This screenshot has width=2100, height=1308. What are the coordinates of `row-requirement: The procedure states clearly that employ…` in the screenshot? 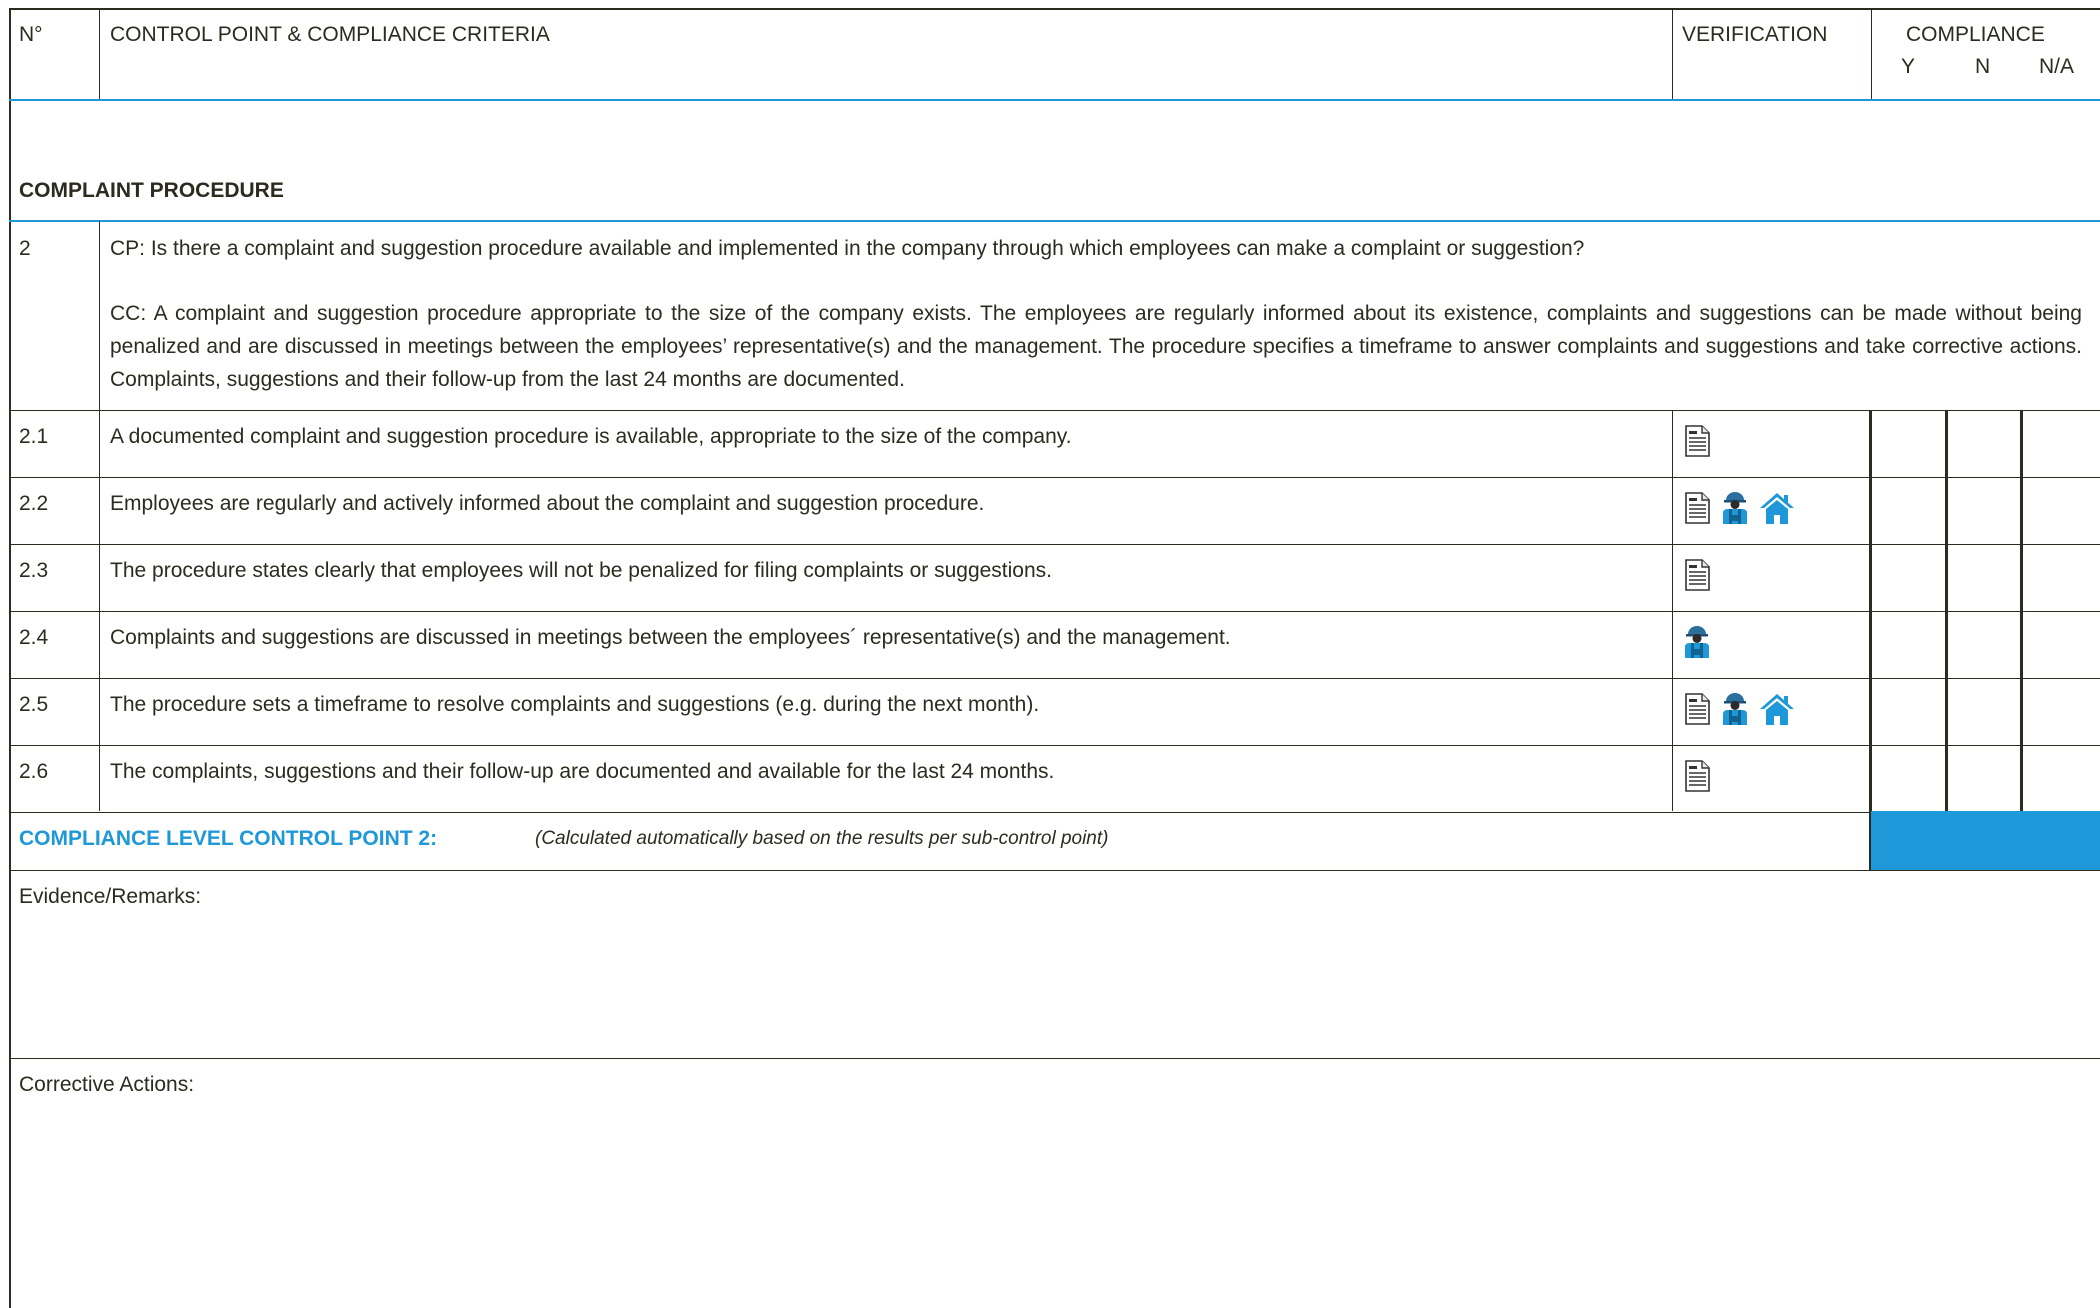 It's located at (581, 570).